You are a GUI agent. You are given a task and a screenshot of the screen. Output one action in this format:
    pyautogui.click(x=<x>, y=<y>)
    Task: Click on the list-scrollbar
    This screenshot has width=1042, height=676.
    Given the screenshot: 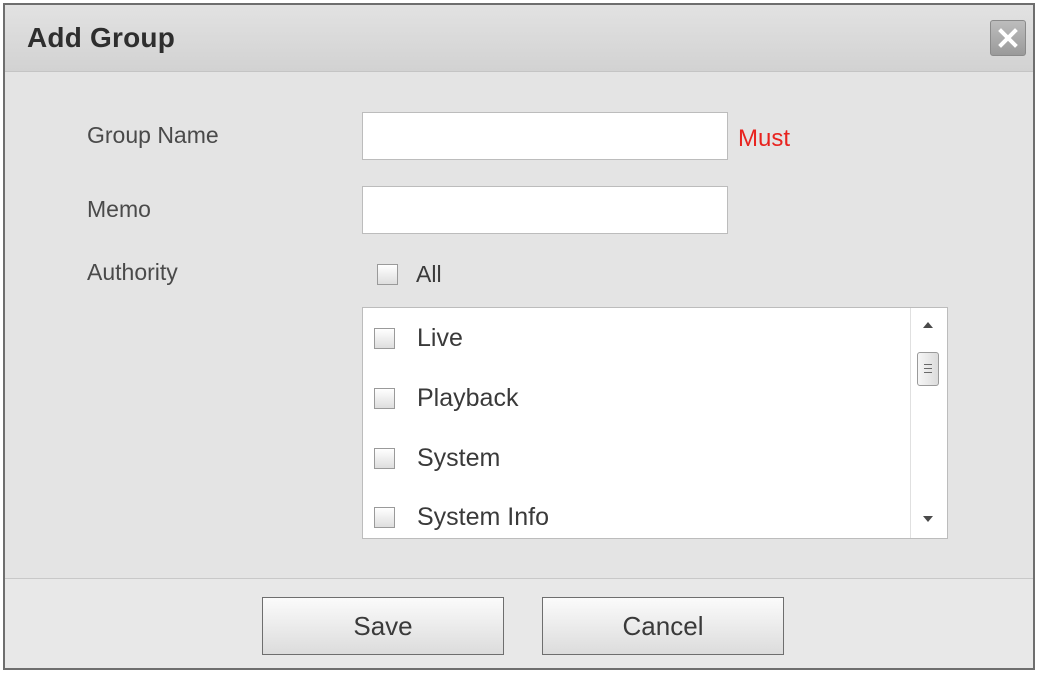 What is the action you would take?
    pyautogui.click(x=928, y=423)
    